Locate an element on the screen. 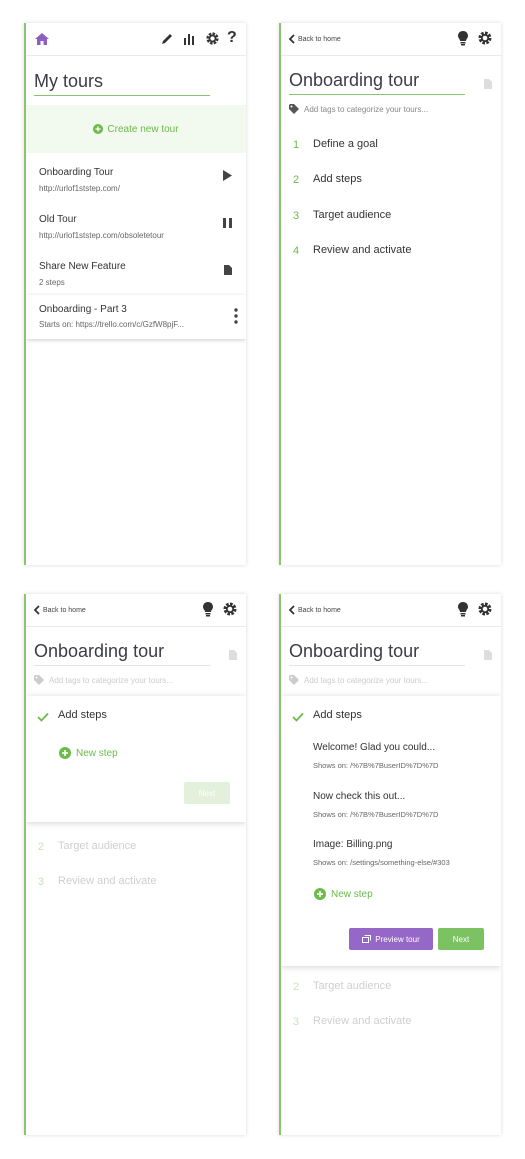 This screenshot has width=525, height=1159. play-icon is located at coordinates (227, 177).